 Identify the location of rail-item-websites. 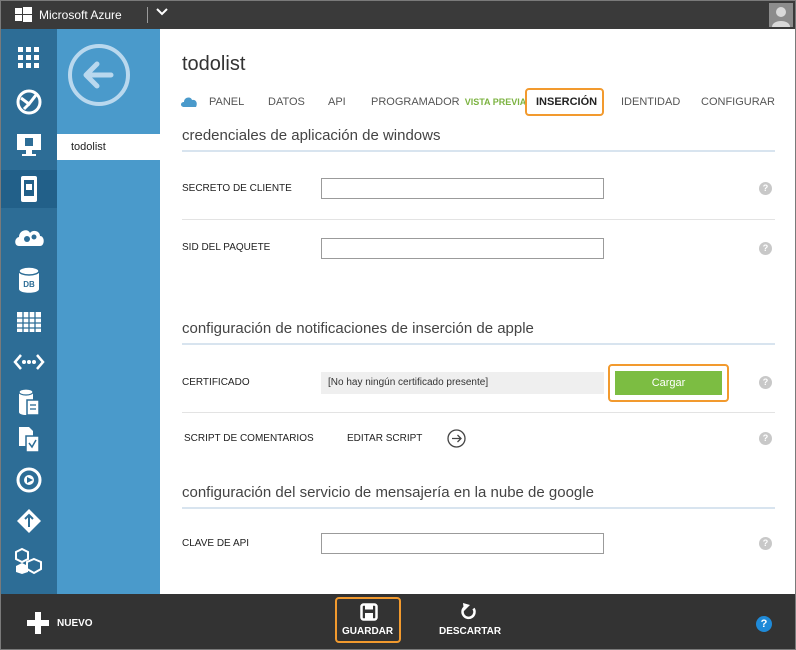
(29, 102).